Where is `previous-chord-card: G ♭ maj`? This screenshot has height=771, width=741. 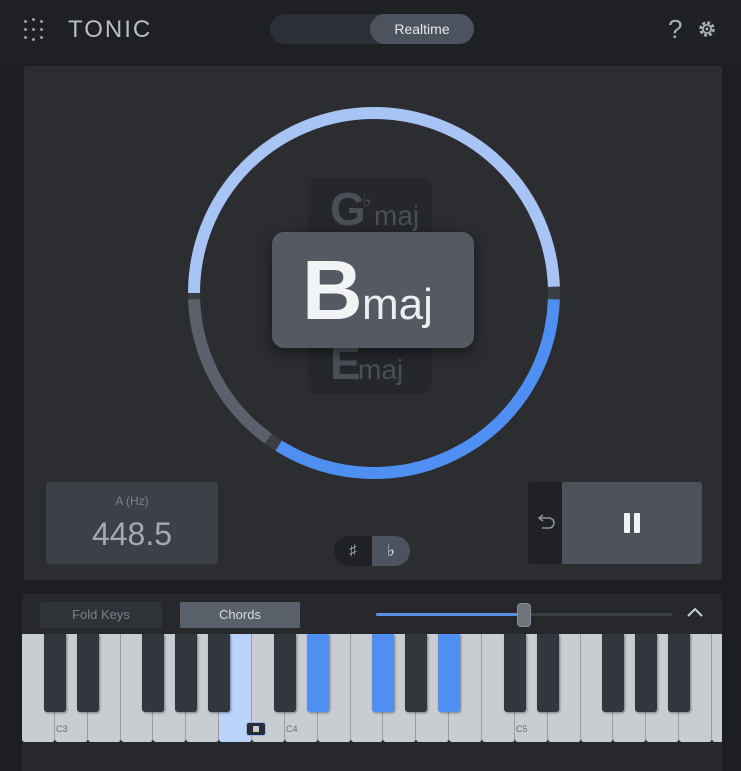
previous-chord-card: G ♭ maj is located at coordinates (370, 209).